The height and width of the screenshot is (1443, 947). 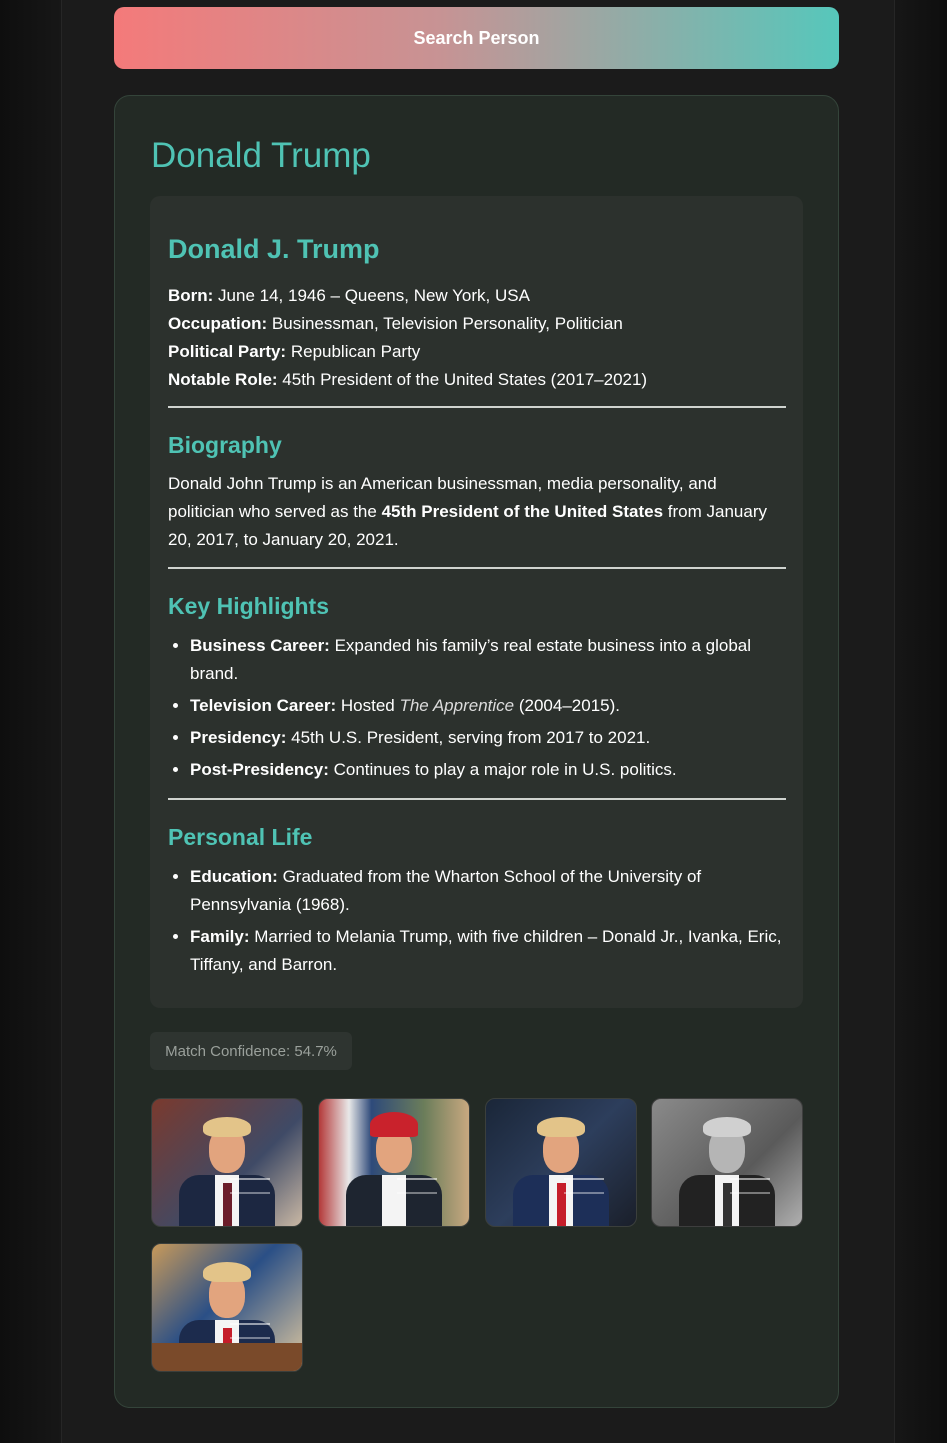 What do you see at coordinates (240, 837) in the screenshot?
I see `personal-life-heading: Personal Life` at bounding box center [240, 837].